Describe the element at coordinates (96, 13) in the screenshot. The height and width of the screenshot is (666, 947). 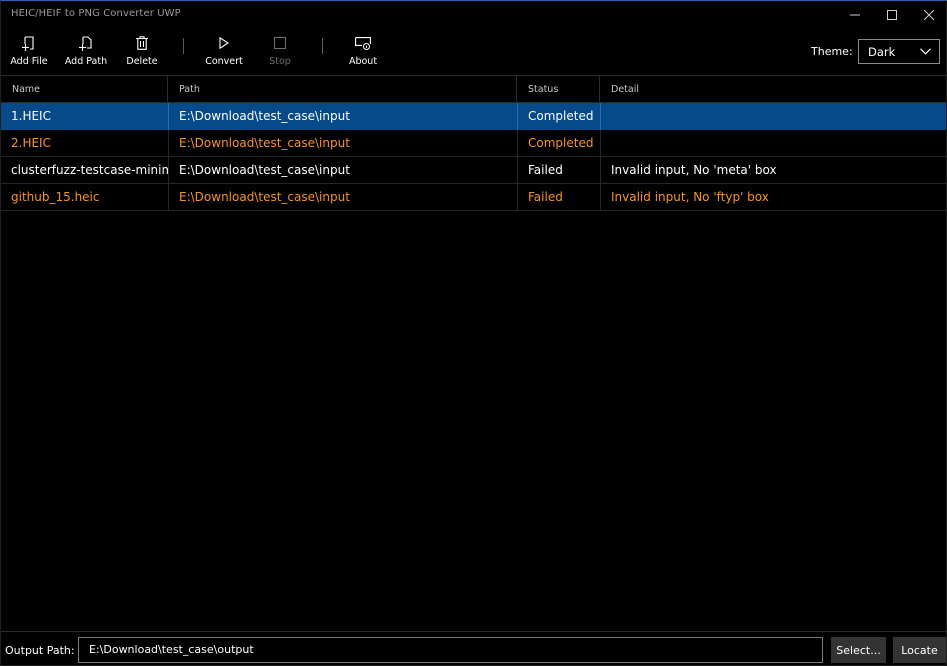
I see `window-title: HEIC/HEIF to PNG Converter UWP` at that location.